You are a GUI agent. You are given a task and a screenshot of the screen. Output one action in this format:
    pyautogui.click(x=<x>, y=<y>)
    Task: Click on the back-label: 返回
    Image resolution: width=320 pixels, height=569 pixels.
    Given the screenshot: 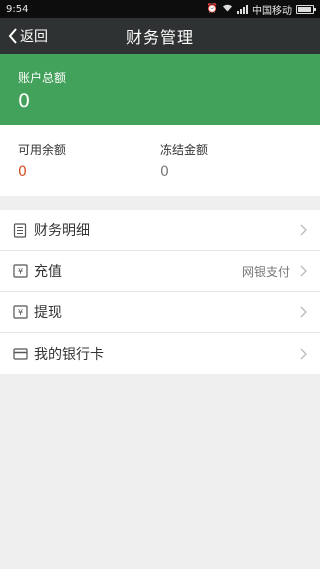 What is the action you would take?
    pyautogui.click(x=34, y=37)
    